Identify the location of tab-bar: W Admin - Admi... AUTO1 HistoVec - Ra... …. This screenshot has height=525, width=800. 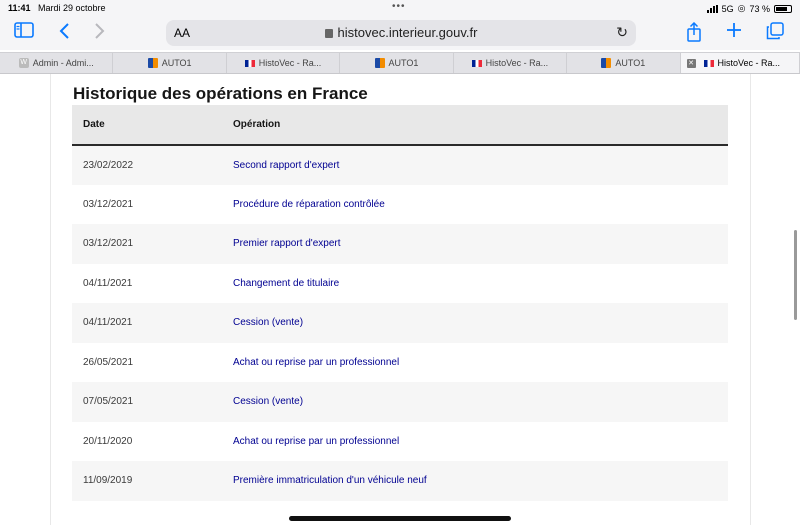
(400, 63).